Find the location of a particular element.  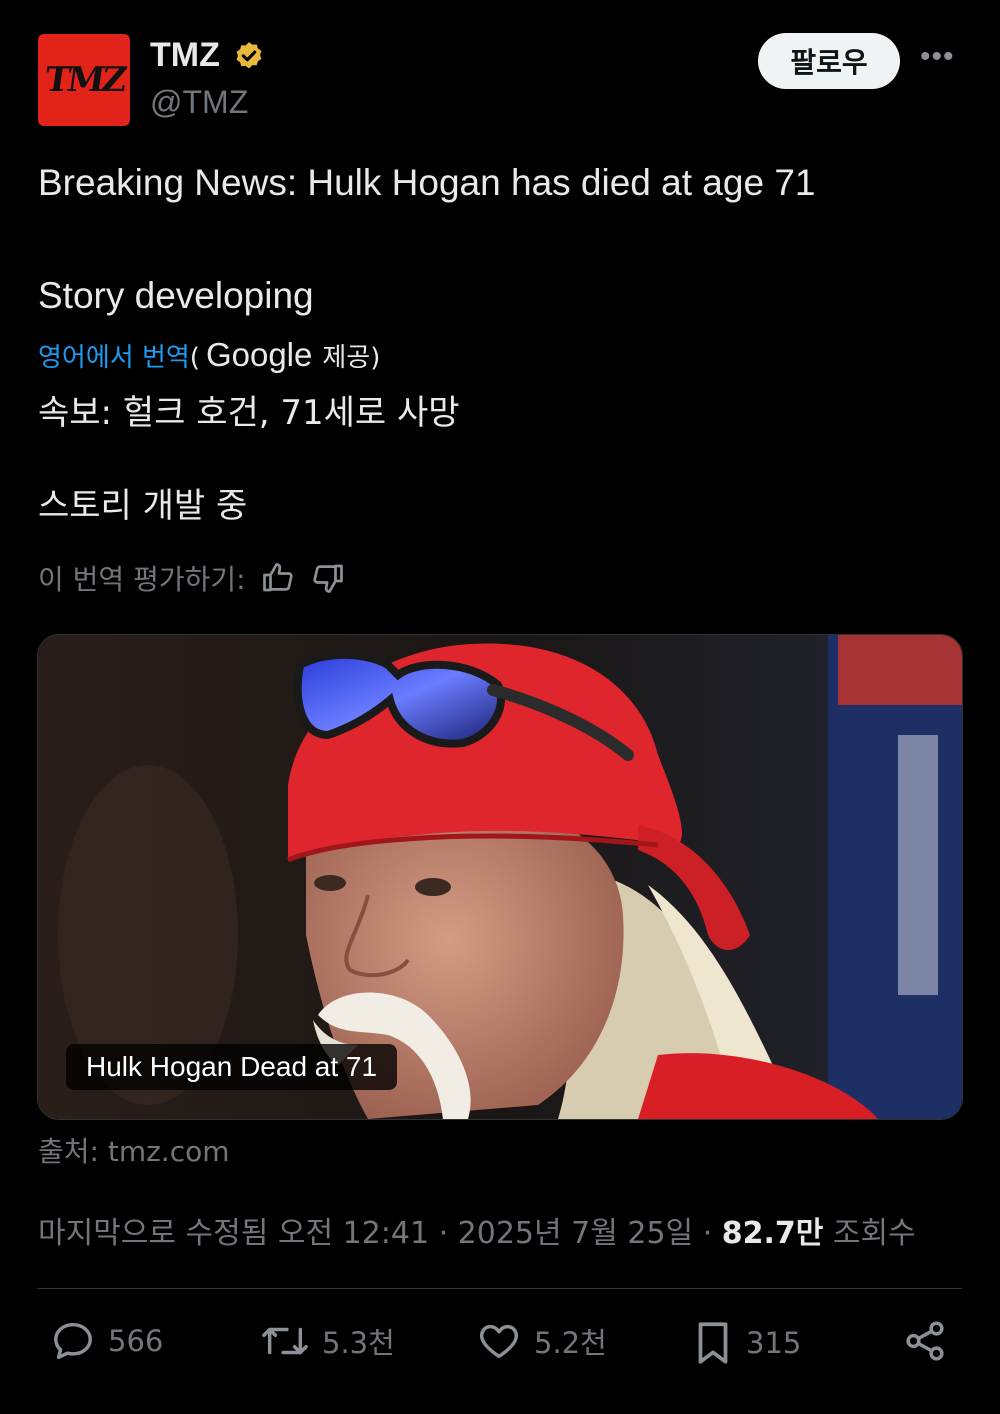

translated-line-2: 스토리 개발 중 is located at coordinates (143, 506).